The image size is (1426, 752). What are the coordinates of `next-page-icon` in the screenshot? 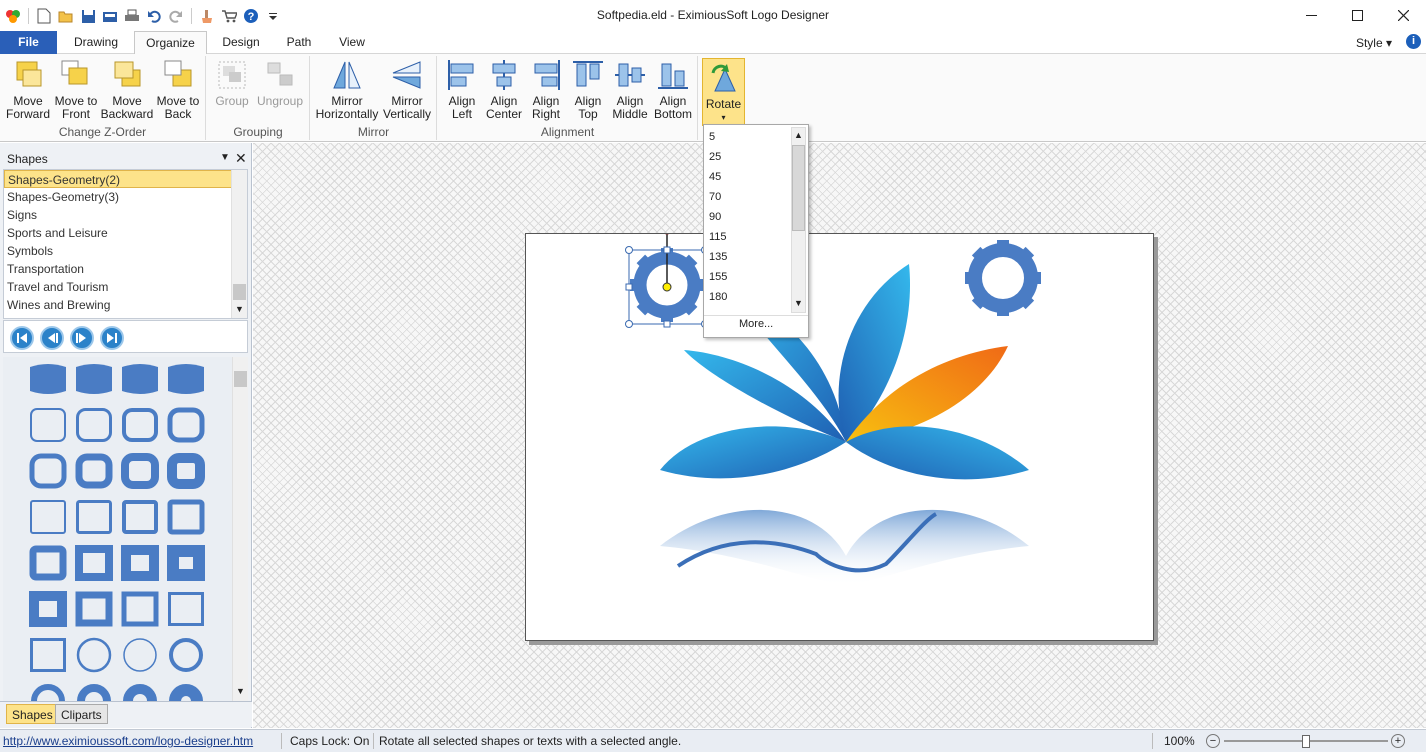 It's located at (82, 338).